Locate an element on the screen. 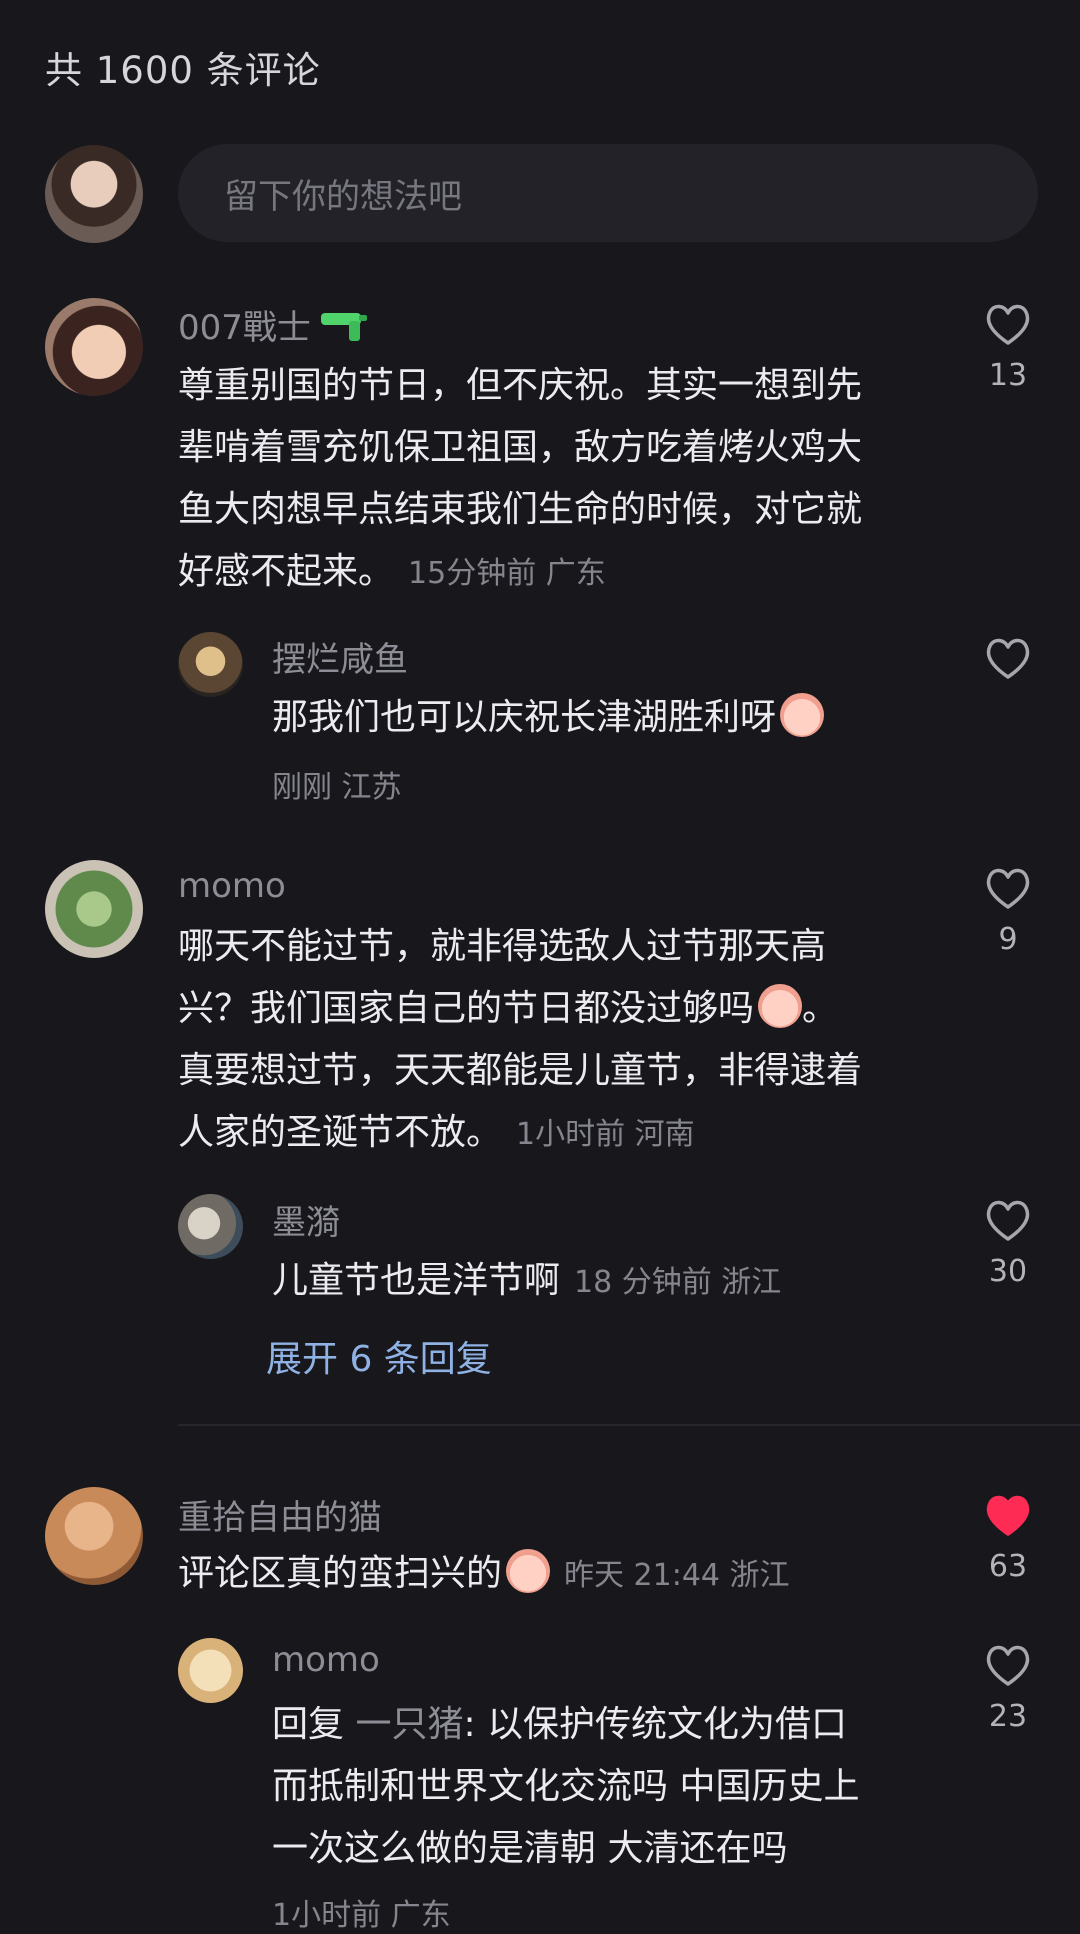 This screenshot has height=1934, width=1080. like-button: 9 is located at coordinates (1008, 911).